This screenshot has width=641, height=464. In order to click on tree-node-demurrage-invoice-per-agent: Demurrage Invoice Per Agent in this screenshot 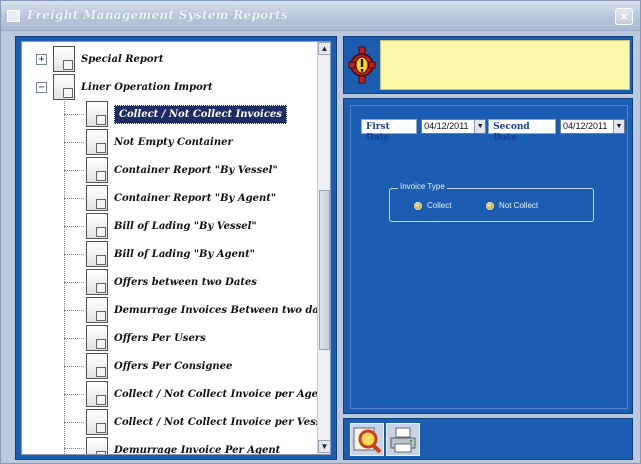, I will do `click(183, 446)`.